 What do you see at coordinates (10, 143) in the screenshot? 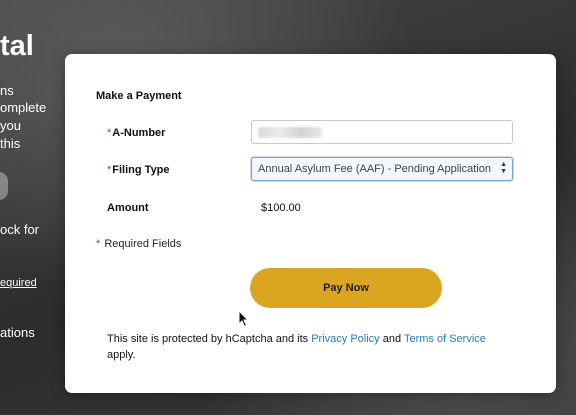
I see `background-text-line: this` at bounding box center [10, 143].